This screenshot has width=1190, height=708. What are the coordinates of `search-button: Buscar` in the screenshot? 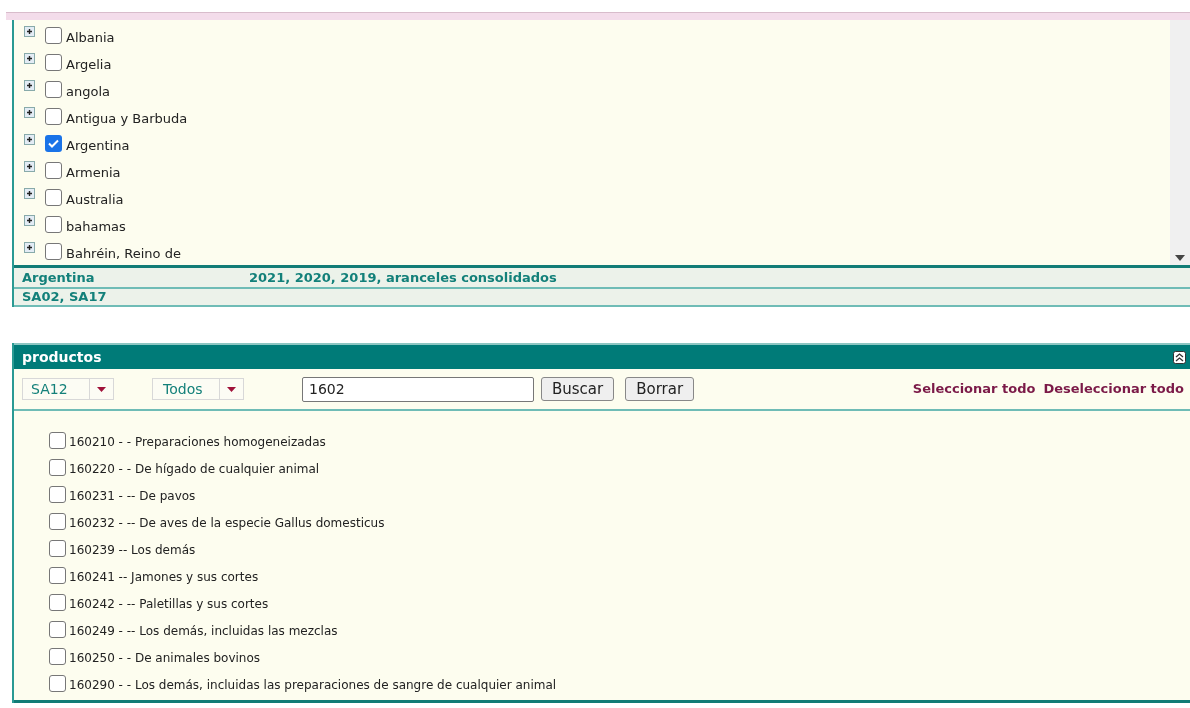 It's located at (578, 389).